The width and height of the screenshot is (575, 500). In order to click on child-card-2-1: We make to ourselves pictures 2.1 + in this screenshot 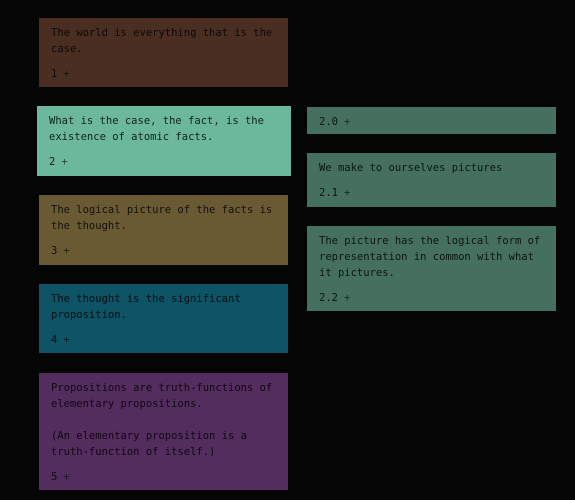, I will do `click(431, 180)`.